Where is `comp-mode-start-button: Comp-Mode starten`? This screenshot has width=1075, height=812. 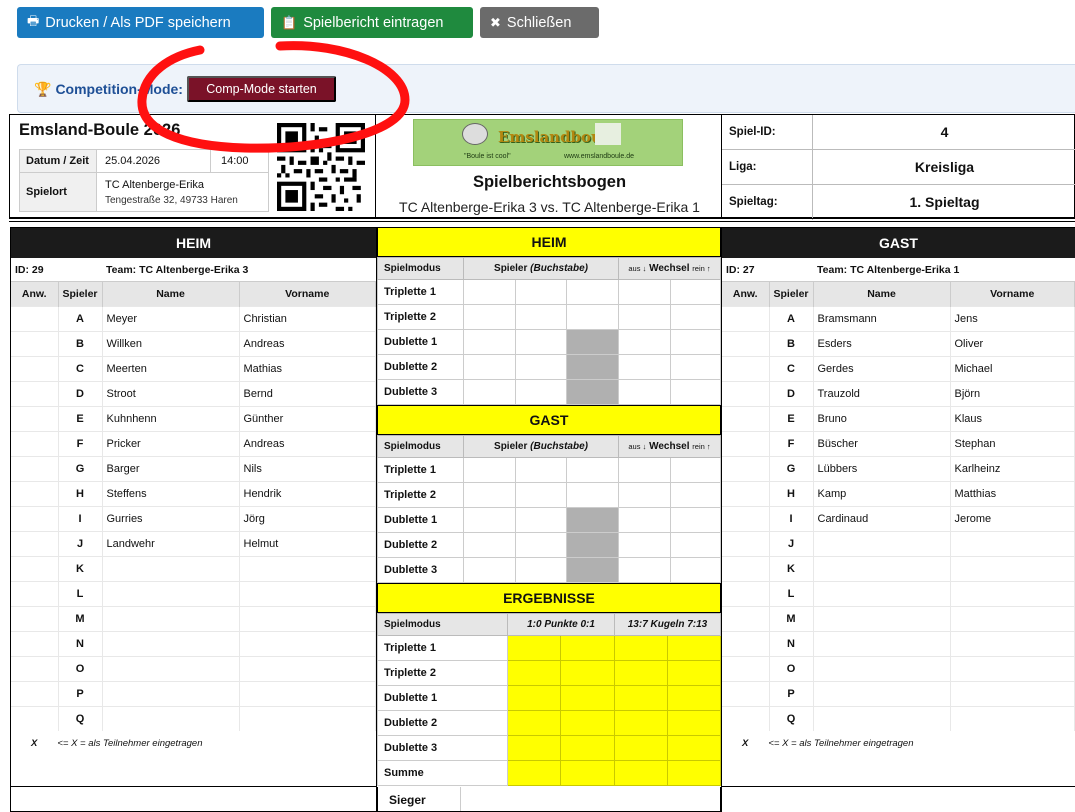
comp-mode-start-button: Comp-Mode starten is located at coordinates (261, 89).